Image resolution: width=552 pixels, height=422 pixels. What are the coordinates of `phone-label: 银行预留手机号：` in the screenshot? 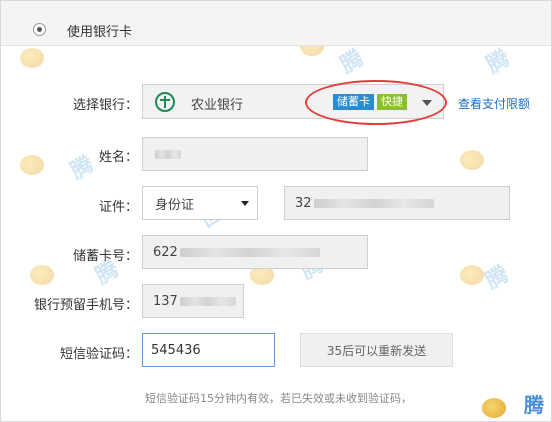 It's located at (85, 305).